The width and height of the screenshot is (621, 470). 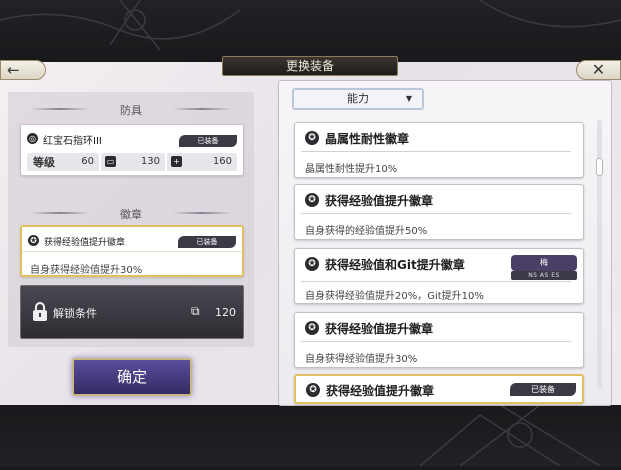 I want to click on page-title: 更换装备, so click(x=310, y=66).